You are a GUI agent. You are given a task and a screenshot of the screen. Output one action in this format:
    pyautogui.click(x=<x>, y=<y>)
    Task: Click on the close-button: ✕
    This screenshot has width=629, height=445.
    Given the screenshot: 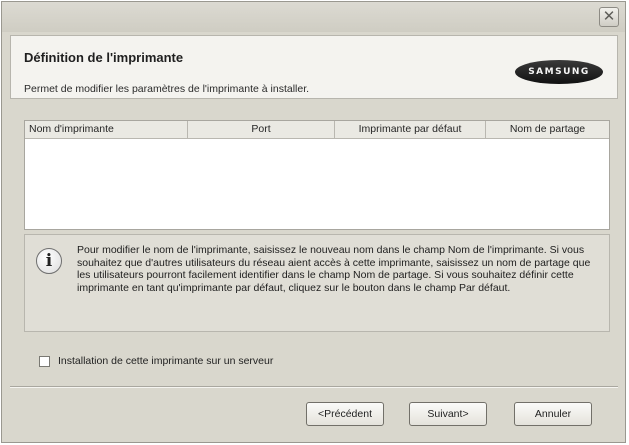 What is the action you would take?
    pyautogui.click(x=609, y=17)
    